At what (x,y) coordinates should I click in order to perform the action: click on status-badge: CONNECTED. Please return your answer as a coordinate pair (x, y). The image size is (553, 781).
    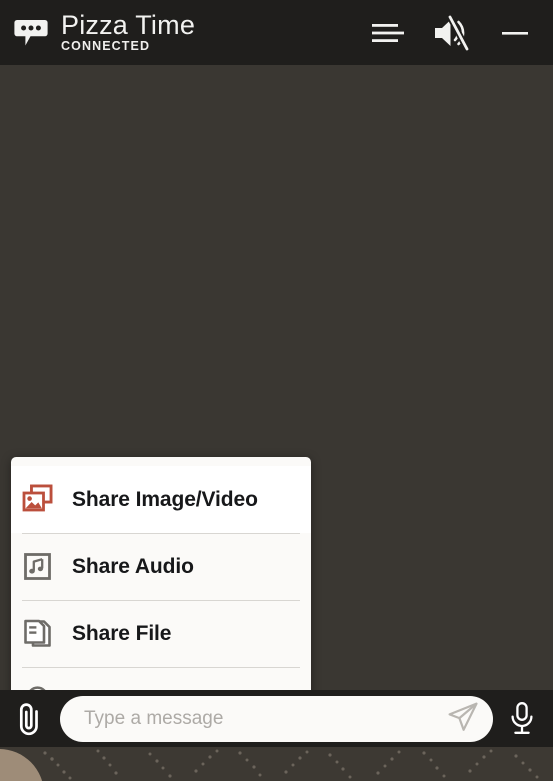
    Looking at the image, I should click on (106, 46).